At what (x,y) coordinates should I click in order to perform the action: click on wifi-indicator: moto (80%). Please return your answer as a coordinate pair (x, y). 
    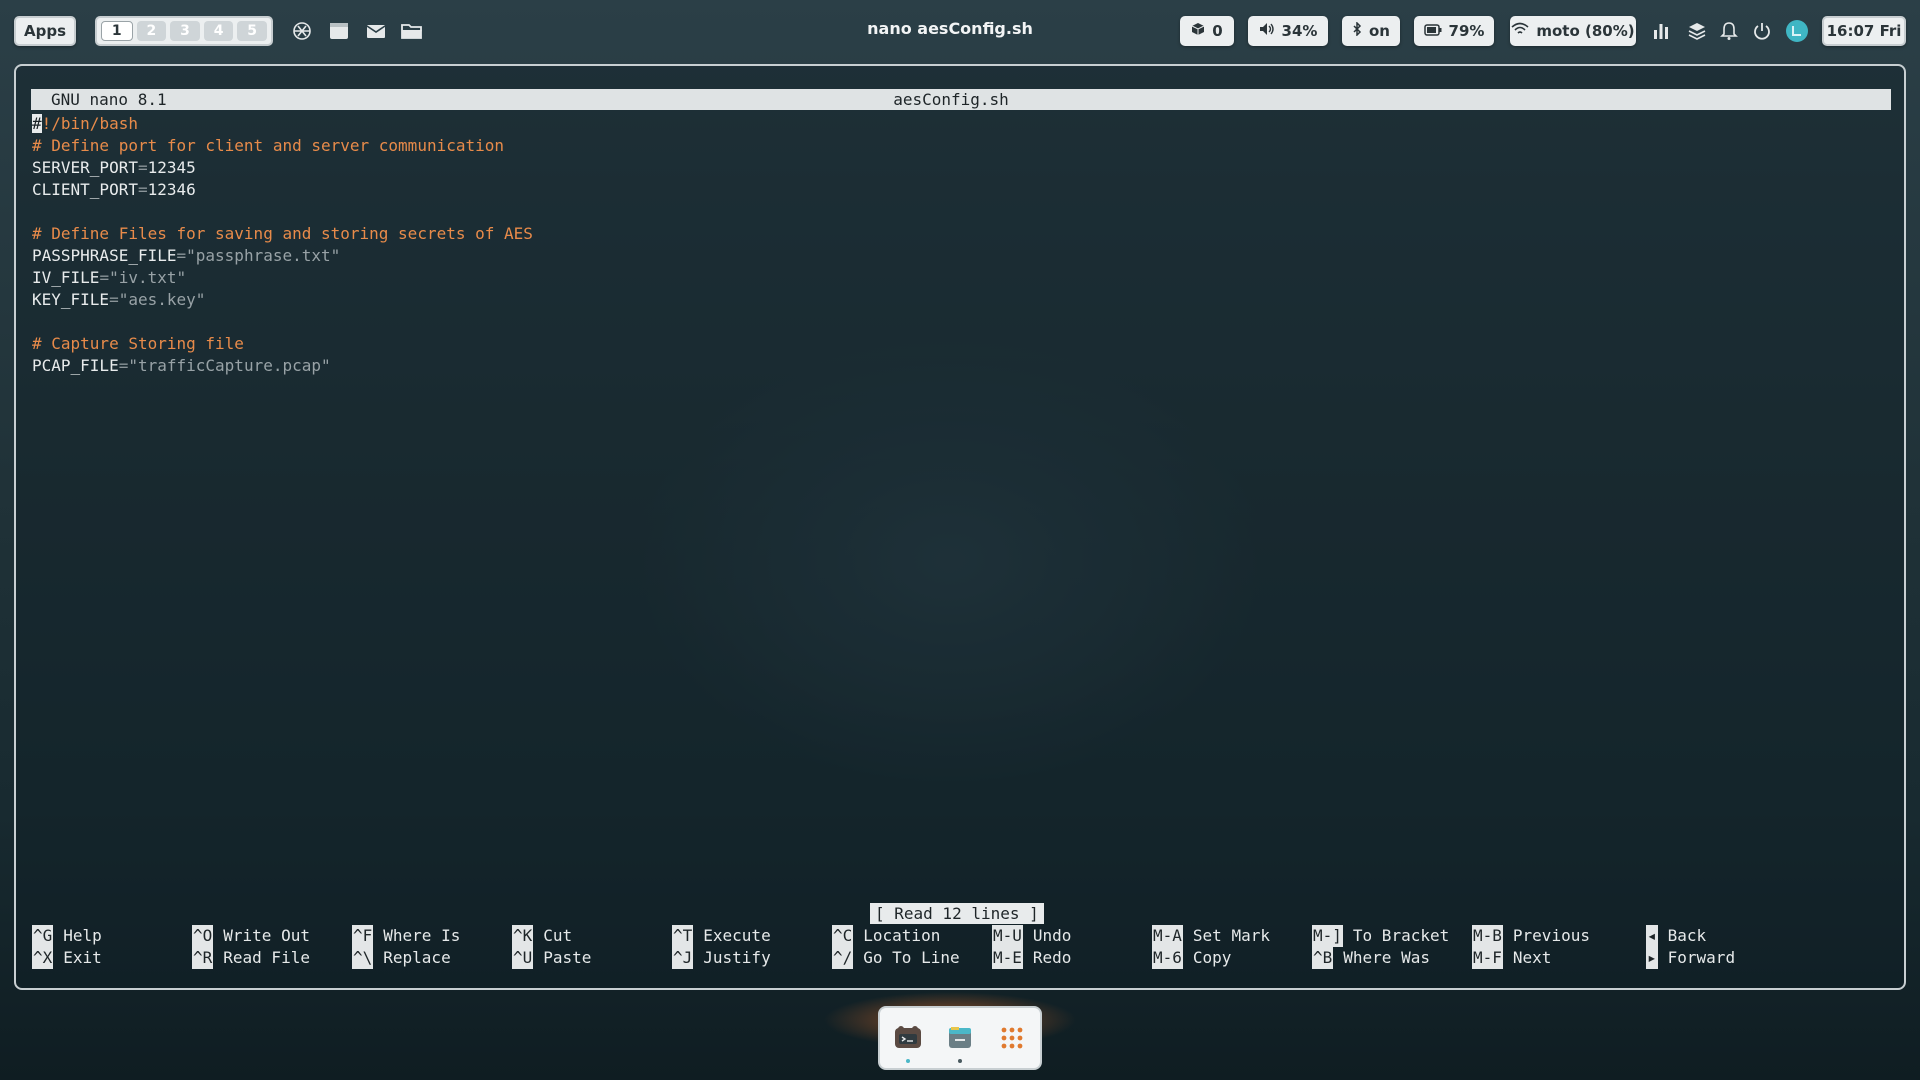
    Looking at the image, I should click on (1573, 31).